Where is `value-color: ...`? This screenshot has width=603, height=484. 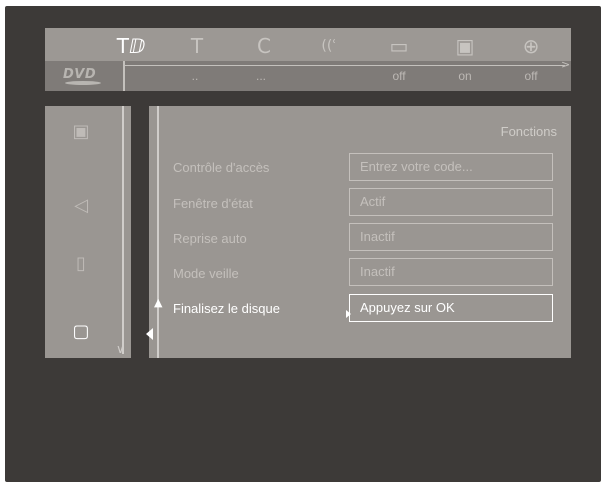 value-color: ... is located at coordinates (260, 76).